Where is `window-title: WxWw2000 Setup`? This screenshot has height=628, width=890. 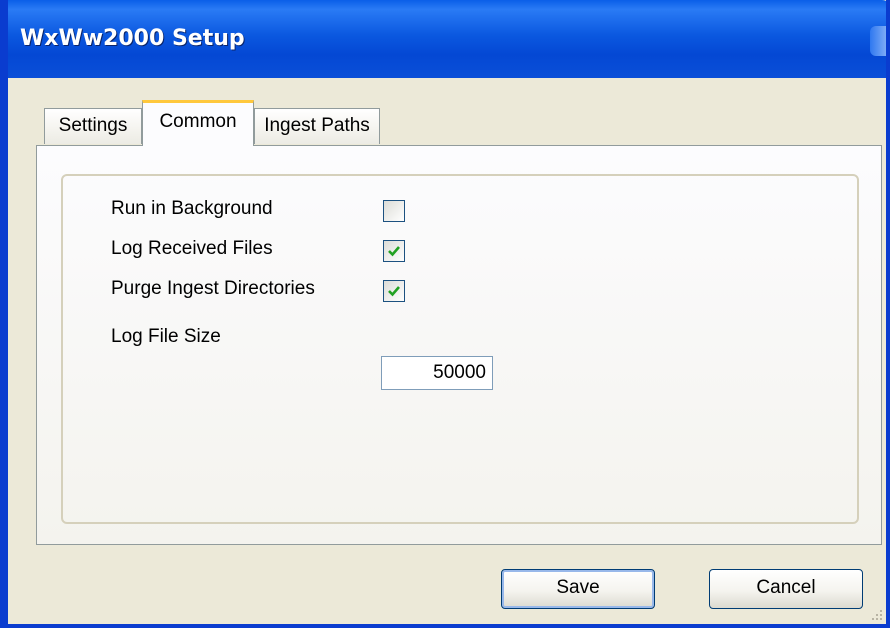 window-title: WxWw2000 Setup is located at coordinates (132, 38).